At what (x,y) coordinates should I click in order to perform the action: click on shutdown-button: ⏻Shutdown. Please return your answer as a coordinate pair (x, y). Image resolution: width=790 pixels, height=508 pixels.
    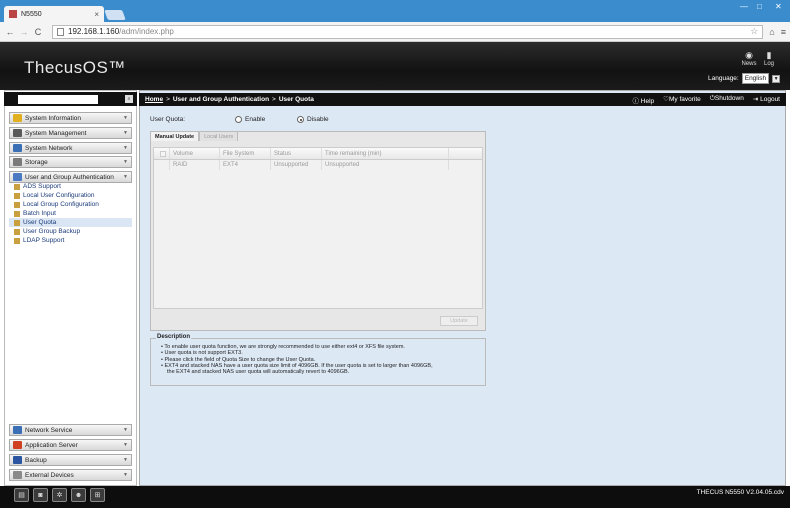
    Looking at the image, I should click on (727, 100).